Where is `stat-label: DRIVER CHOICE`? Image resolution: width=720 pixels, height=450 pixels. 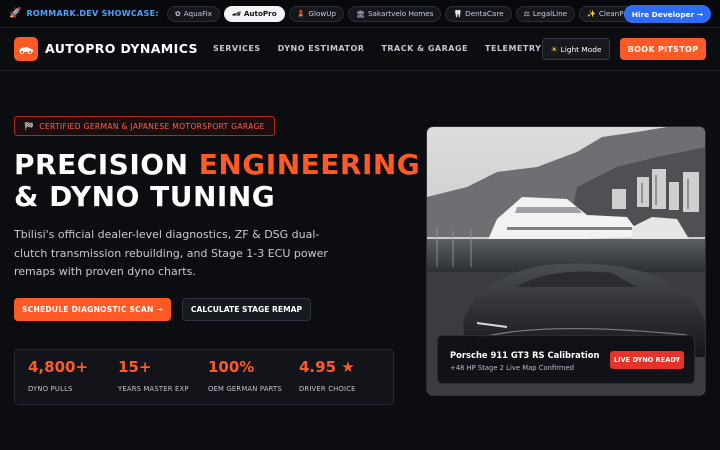
stat-label: DRIVER CHOICE is located at coordinates (327, 389).